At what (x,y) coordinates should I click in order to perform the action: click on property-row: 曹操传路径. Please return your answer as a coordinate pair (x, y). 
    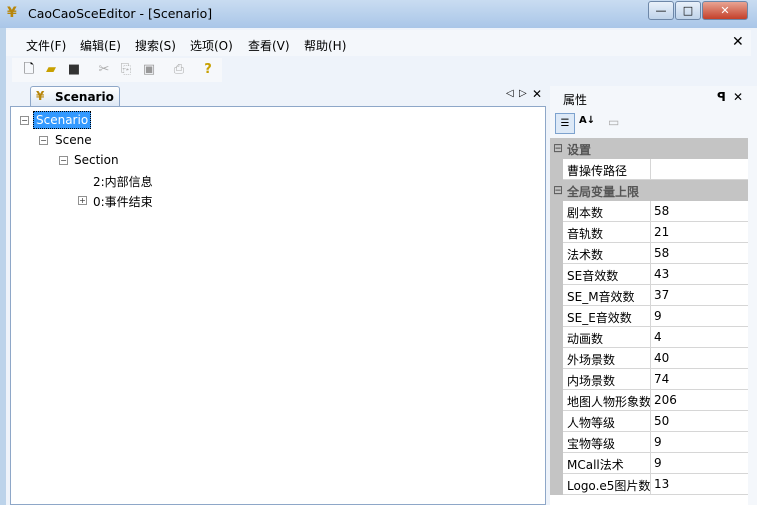
    Looking at the image, I should click on (649, 169).